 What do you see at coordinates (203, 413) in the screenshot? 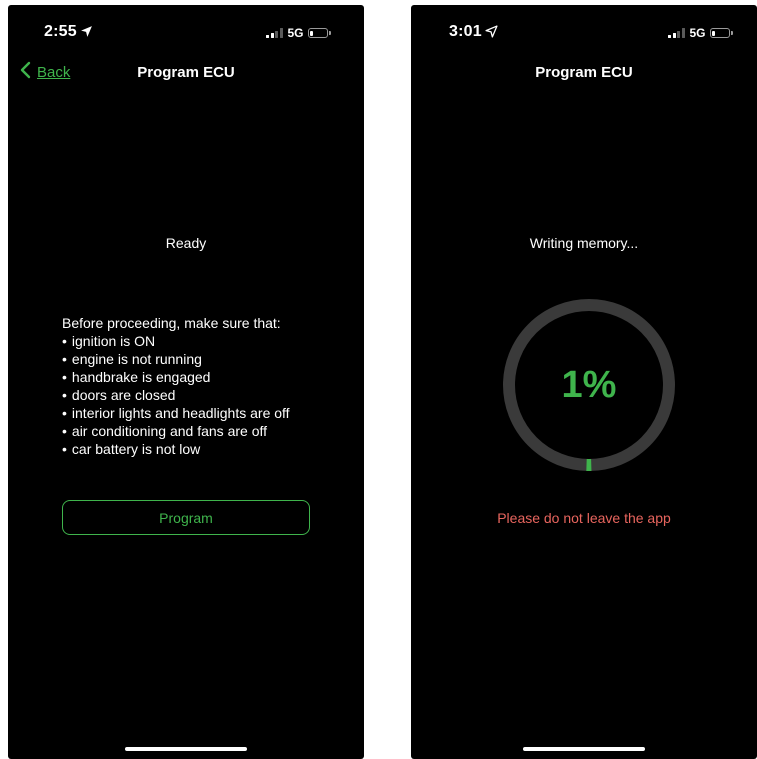
I see `checklist-item: interior lights and headlights are off` at bounding box center [203, 413].